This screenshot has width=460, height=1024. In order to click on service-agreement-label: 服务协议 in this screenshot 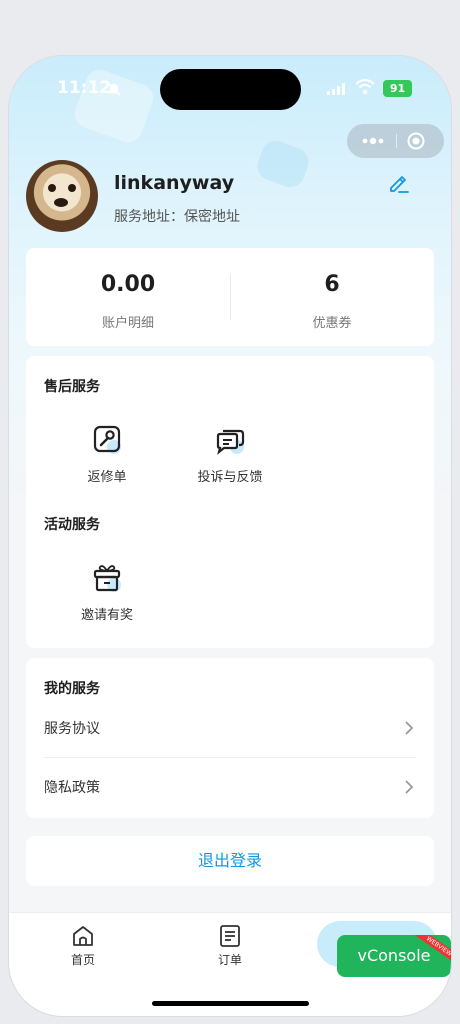, I will do `click(72, 729)`.